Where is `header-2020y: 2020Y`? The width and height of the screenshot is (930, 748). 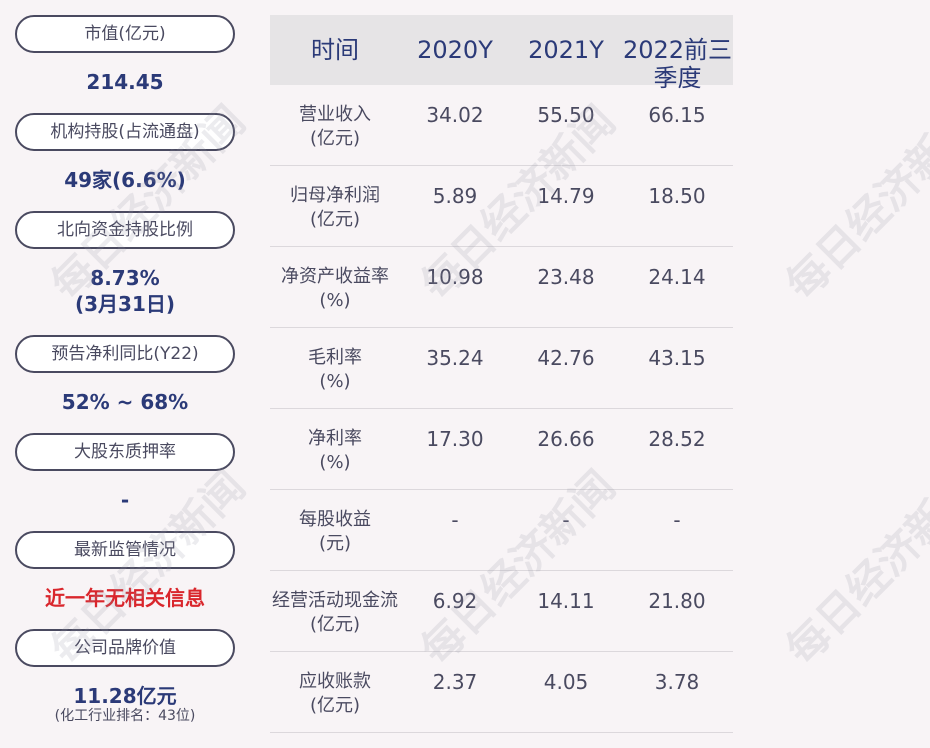 header-2020y: 2020Y is located at coordinates (455, 50).